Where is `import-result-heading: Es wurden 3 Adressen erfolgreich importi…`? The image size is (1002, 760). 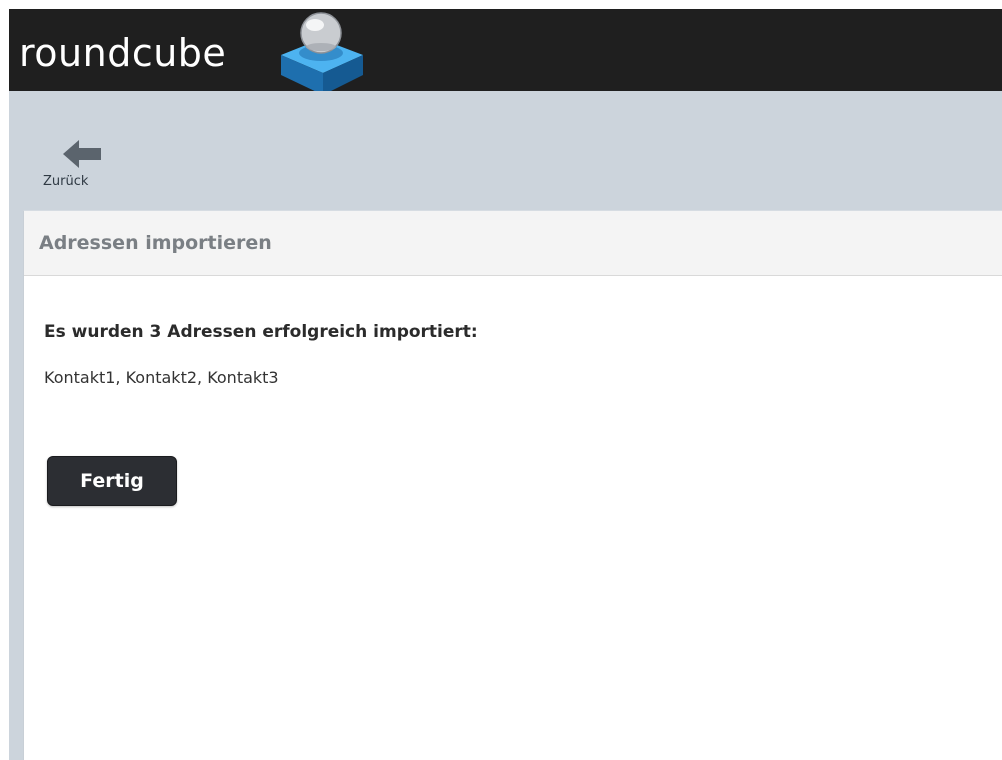 import-result-heading: Es wurden 3 Adressen erfolgreich importi… is located at coordinates (261, 332).